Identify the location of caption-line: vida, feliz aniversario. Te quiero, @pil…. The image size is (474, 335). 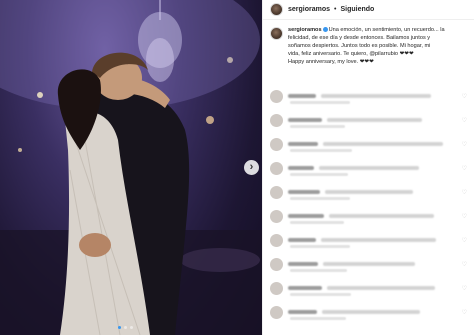
(351, 54).